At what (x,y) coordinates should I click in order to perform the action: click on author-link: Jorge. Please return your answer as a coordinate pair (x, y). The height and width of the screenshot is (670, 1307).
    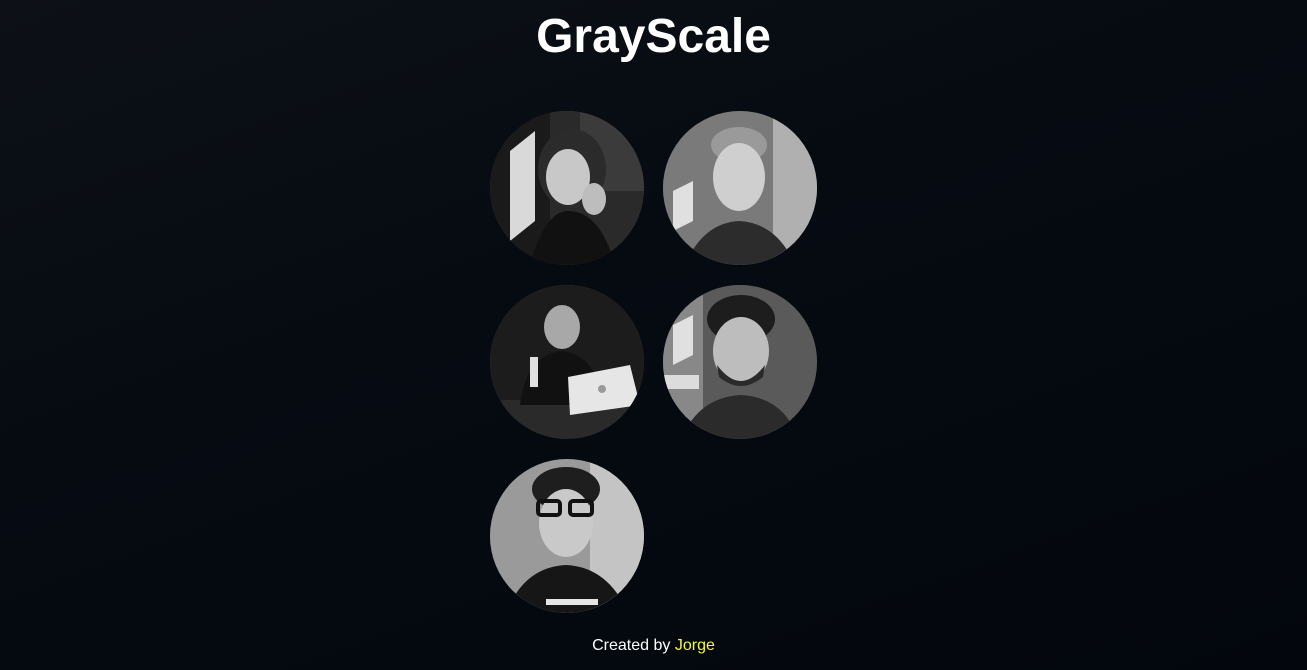
    Looking at the image, I should click on (695, 645).